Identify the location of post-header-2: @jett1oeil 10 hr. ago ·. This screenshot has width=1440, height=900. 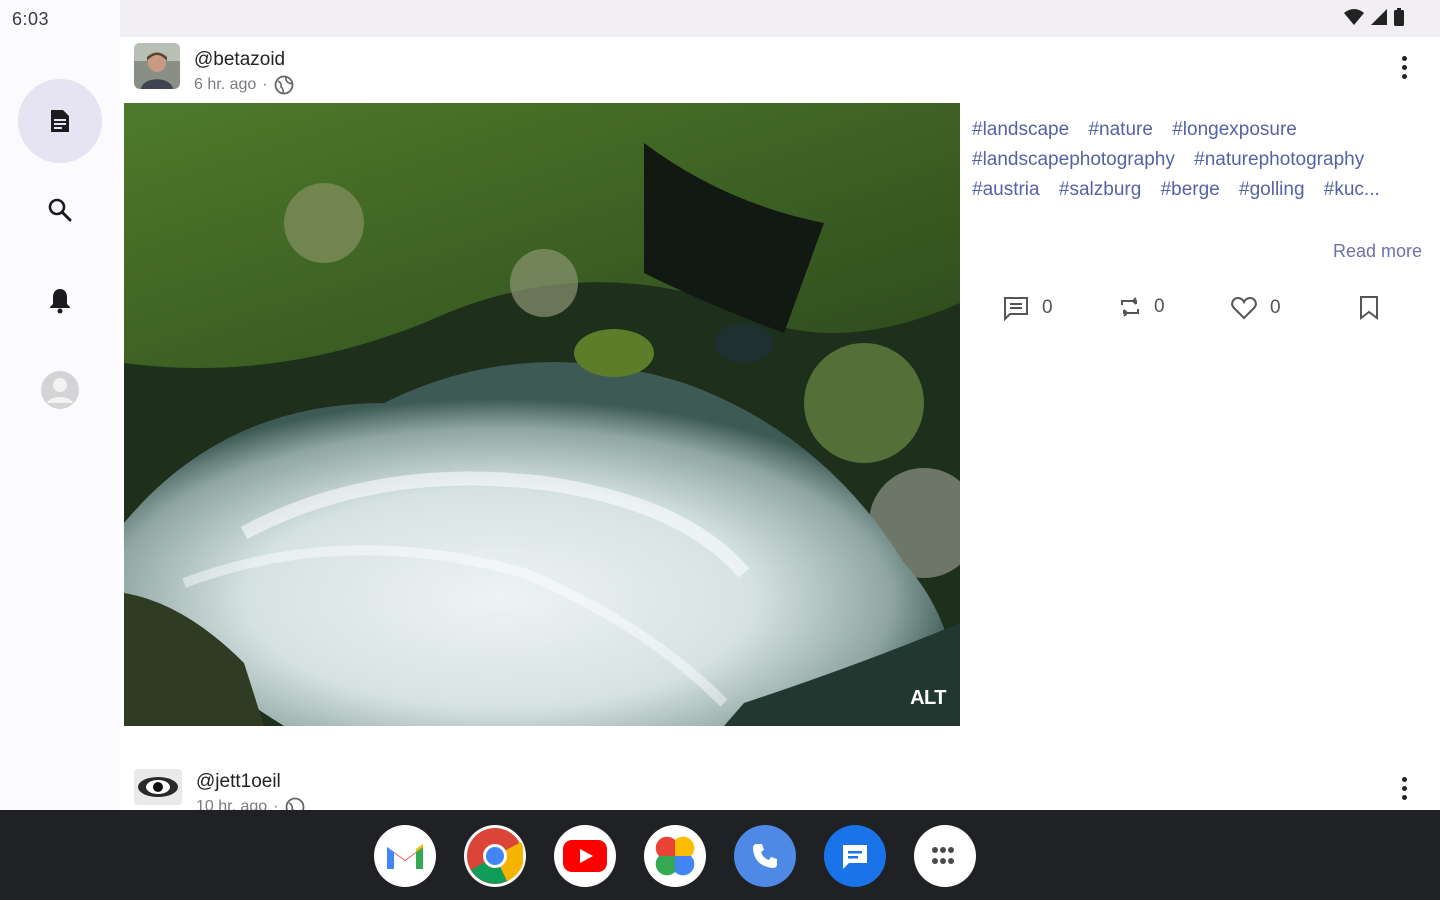
(219, 787).